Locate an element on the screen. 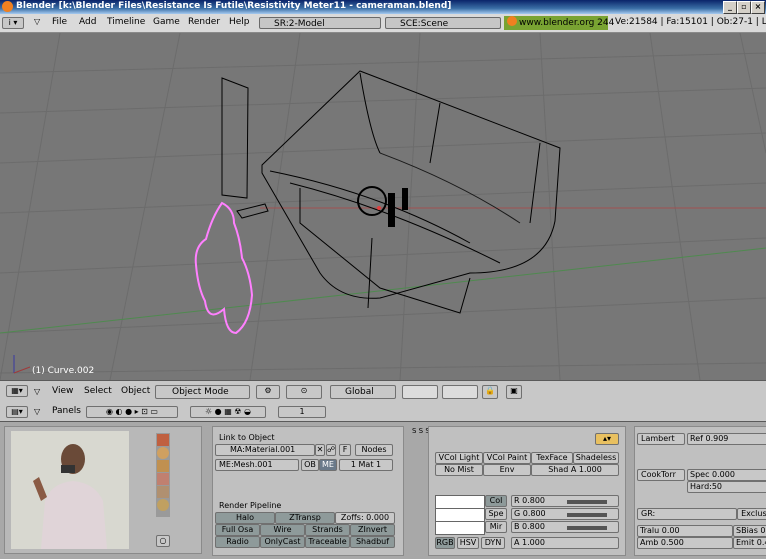 The height and width of the screenshot is (559, 766). tralu-slider: Tralu 0.00 is located at coordinates (685, 531).